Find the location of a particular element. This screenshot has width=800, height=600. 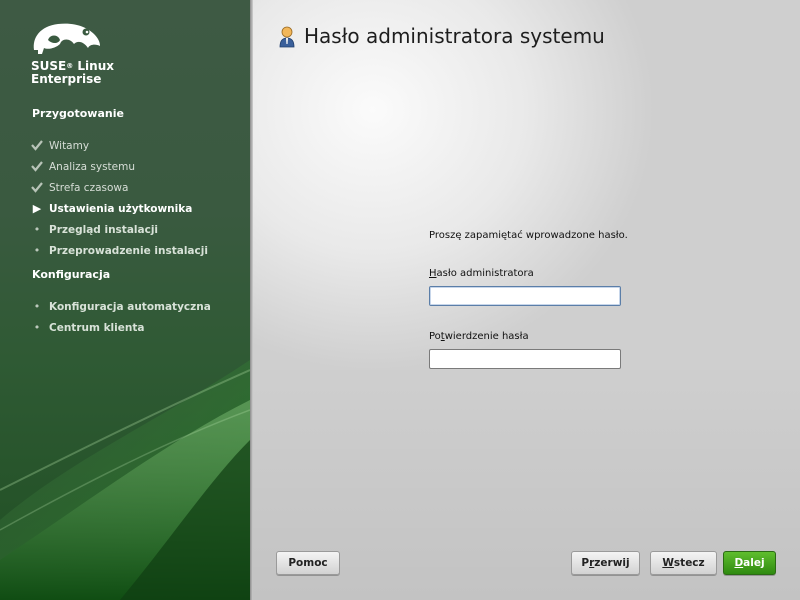

password-label-rest: asło administratora is located at coordinates (485, 273).